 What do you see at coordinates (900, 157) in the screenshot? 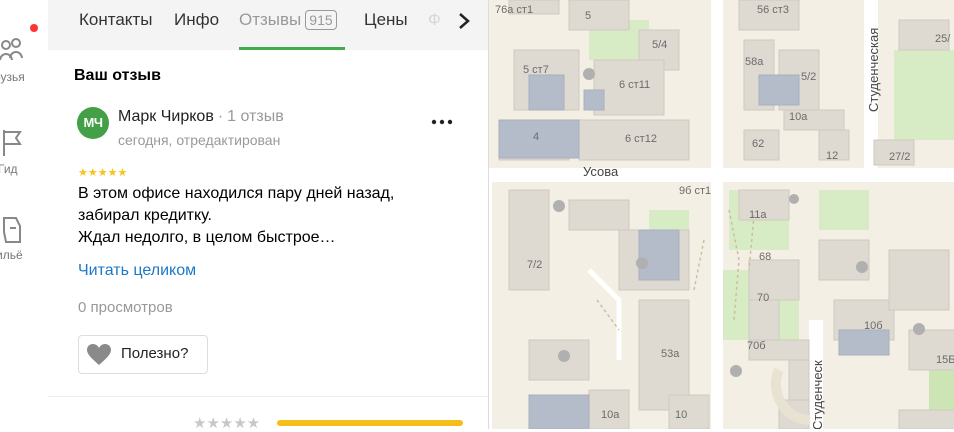
I see `map-label: 27/2` at bounding box center [900, 157].